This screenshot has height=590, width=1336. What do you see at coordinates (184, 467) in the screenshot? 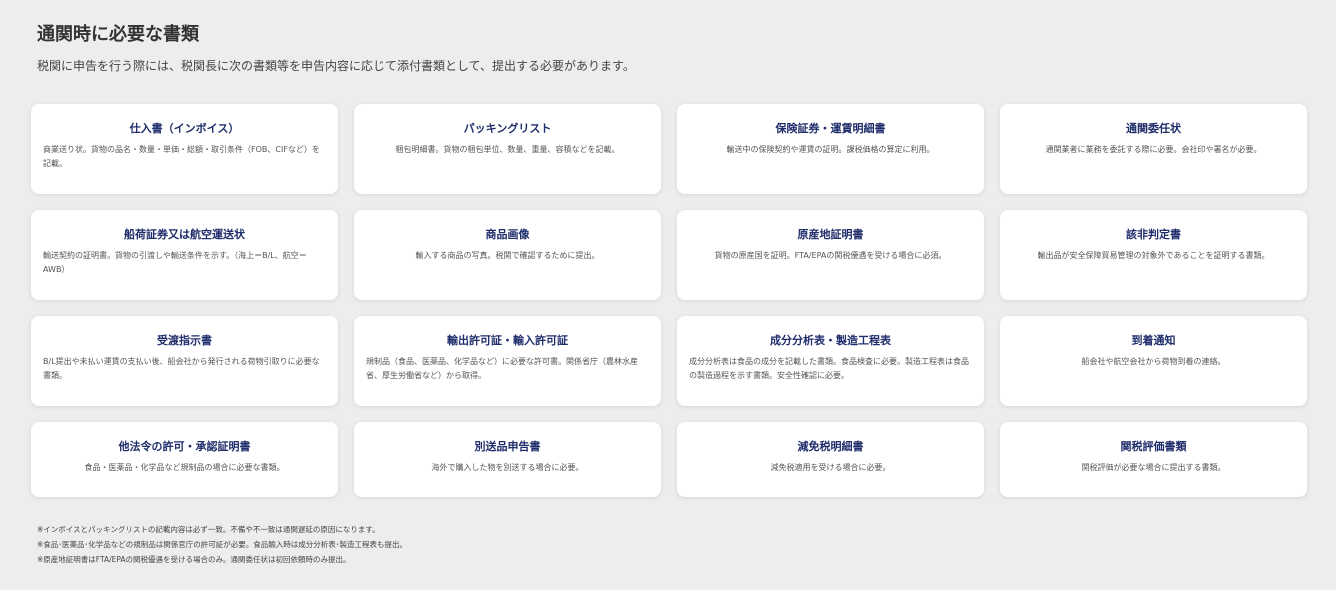
I see `card-description: 食品・医薬品・化学品など規制品の場合に必要な書類。` at bounding box center [184, 467].